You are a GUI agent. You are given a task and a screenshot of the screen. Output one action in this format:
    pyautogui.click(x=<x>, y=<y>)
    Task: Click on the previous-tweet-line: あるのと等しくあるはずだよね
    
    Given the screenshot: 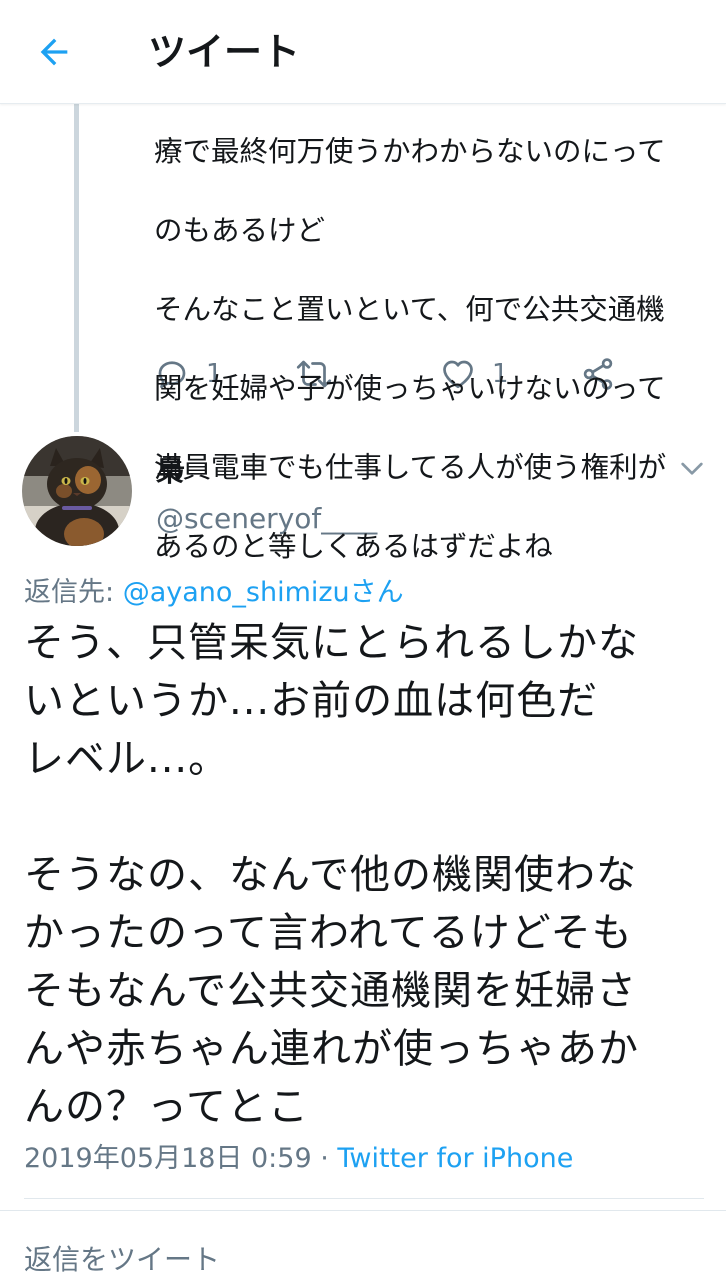 What is the action you would take?
    pyautogui.click(x=353, y=546)
    